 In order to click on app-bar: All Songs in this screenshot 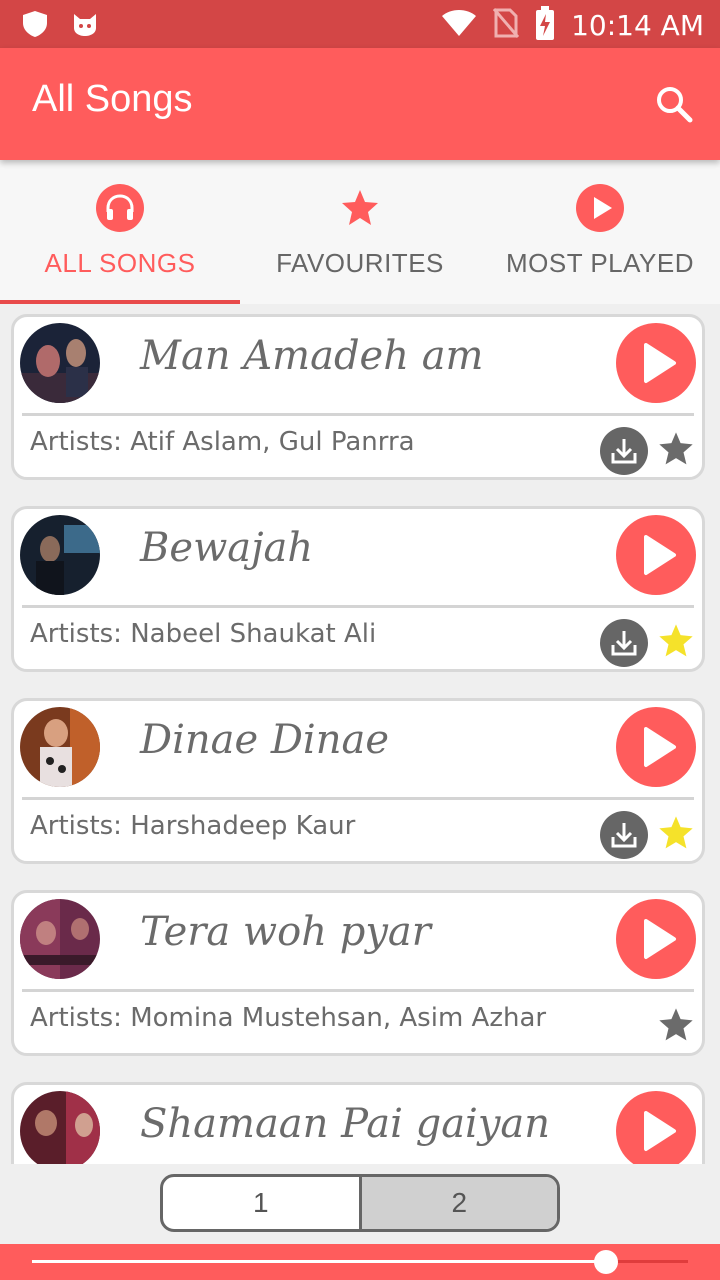, I will do `click(360, 104)`.